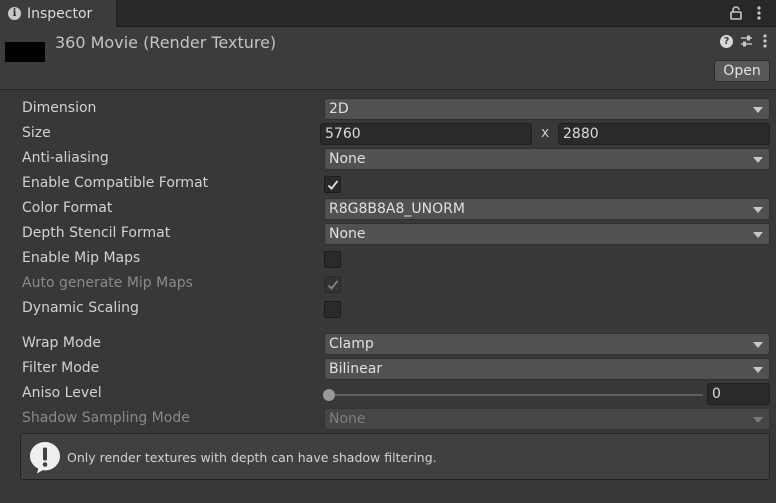 This screenshot has height=503, width=776. Describe the element at coordinates (547, 159) in the screenshot. I see `anti-aliasing-dropdown: None` at that location.